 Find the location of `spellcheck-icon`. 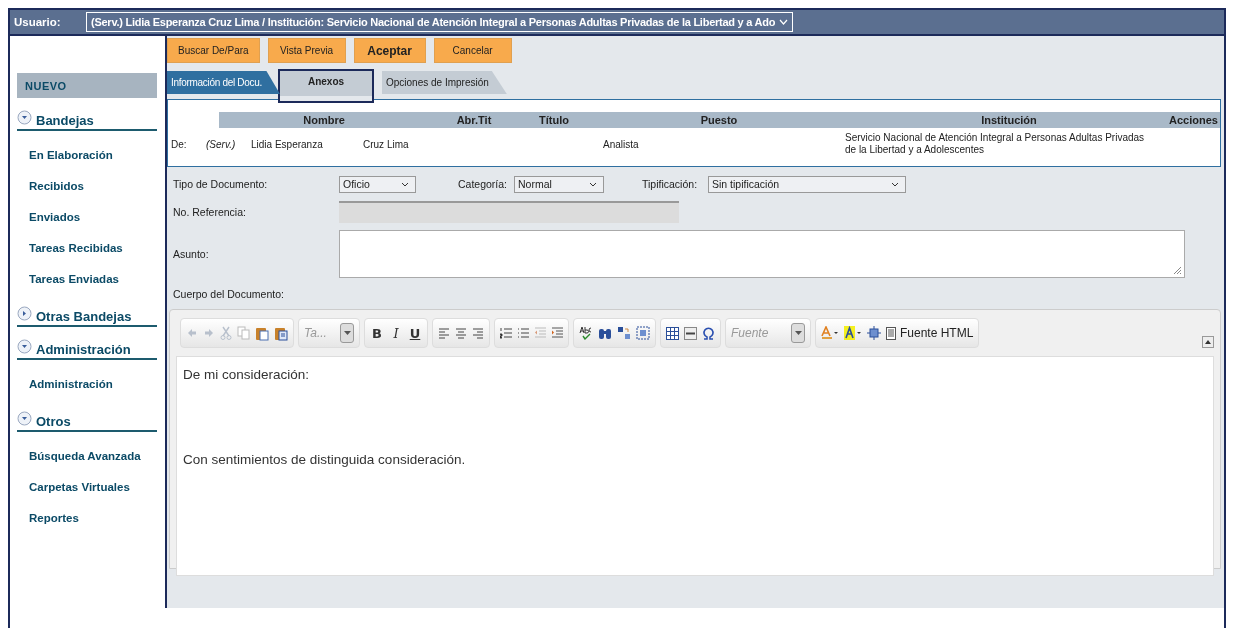

spellcheck-icon is located at coordinates (586, 333).